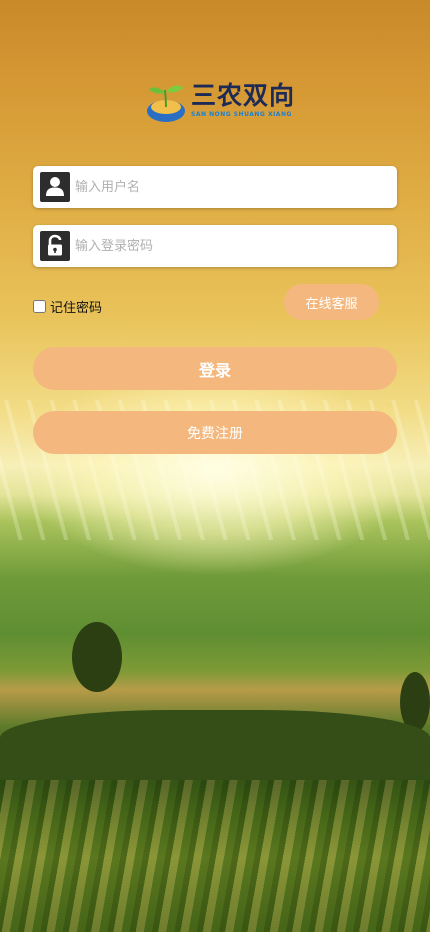 The image size is (430, 932). What do you see at coordinates (39, 306) in the screenshot?
I see `remember-password-checkbox` at bounding box center [39, 306].